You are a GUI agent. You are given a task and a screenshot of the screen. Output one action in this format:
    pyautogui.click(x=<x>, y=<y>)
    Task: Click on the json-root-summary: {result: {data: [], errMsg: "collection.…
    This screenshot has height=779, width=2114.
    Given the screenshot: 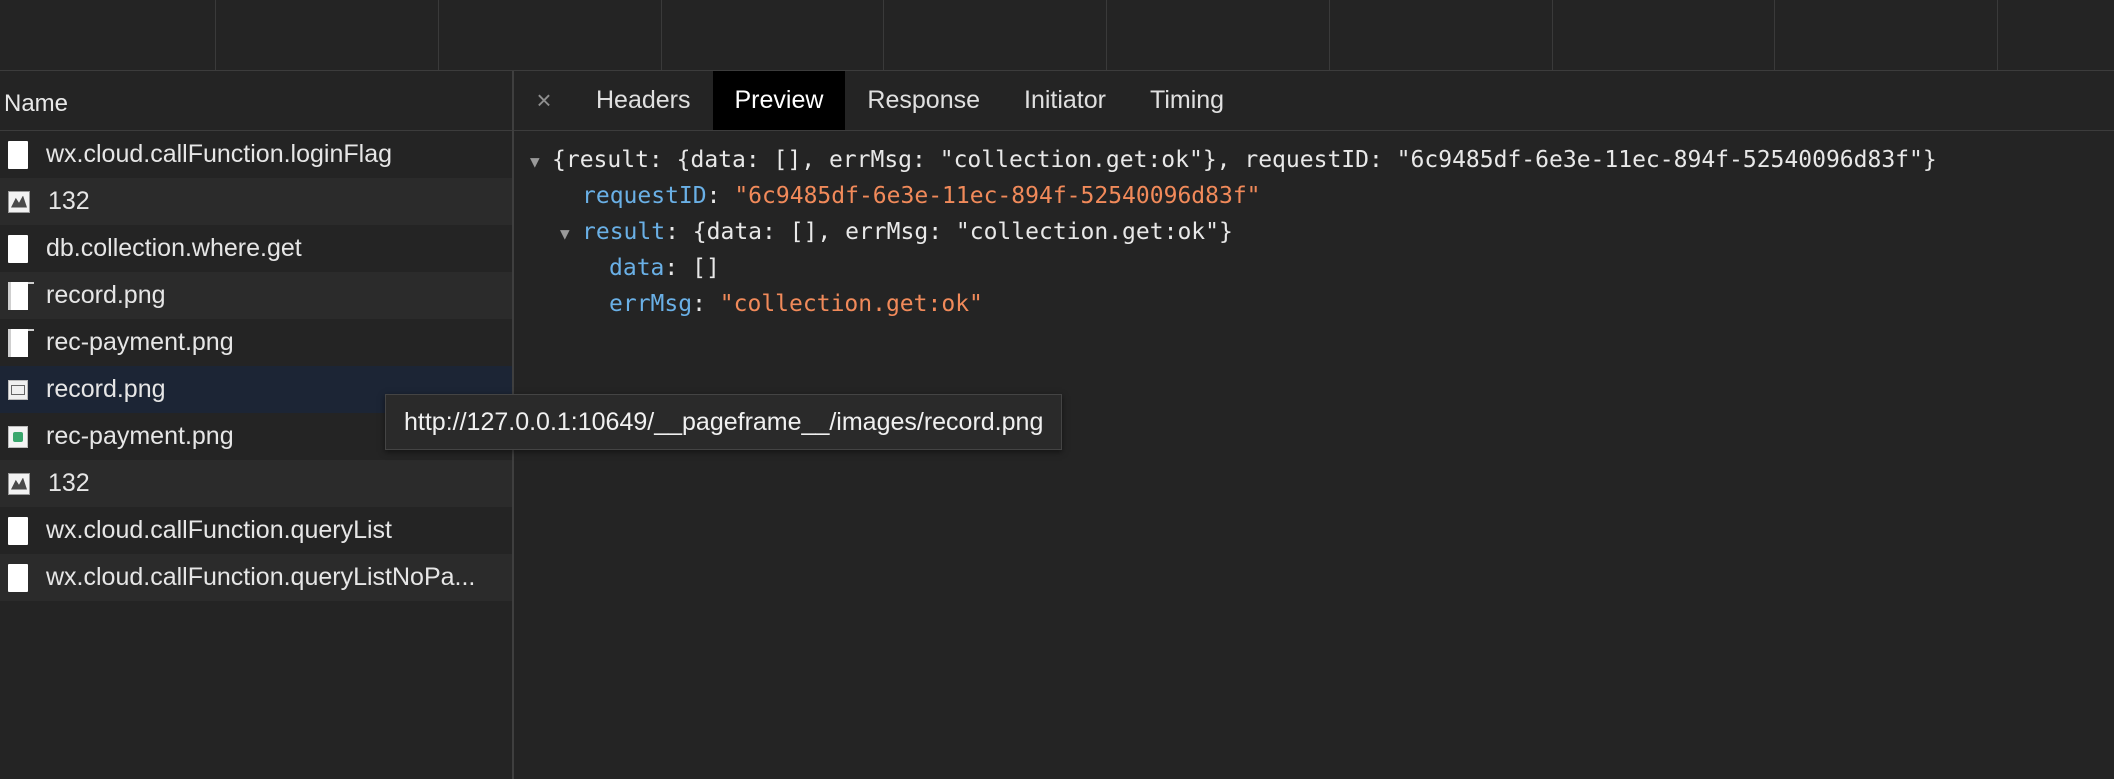 What is the action you would take?
    pyautogui.click(x=1244, y=160)
    